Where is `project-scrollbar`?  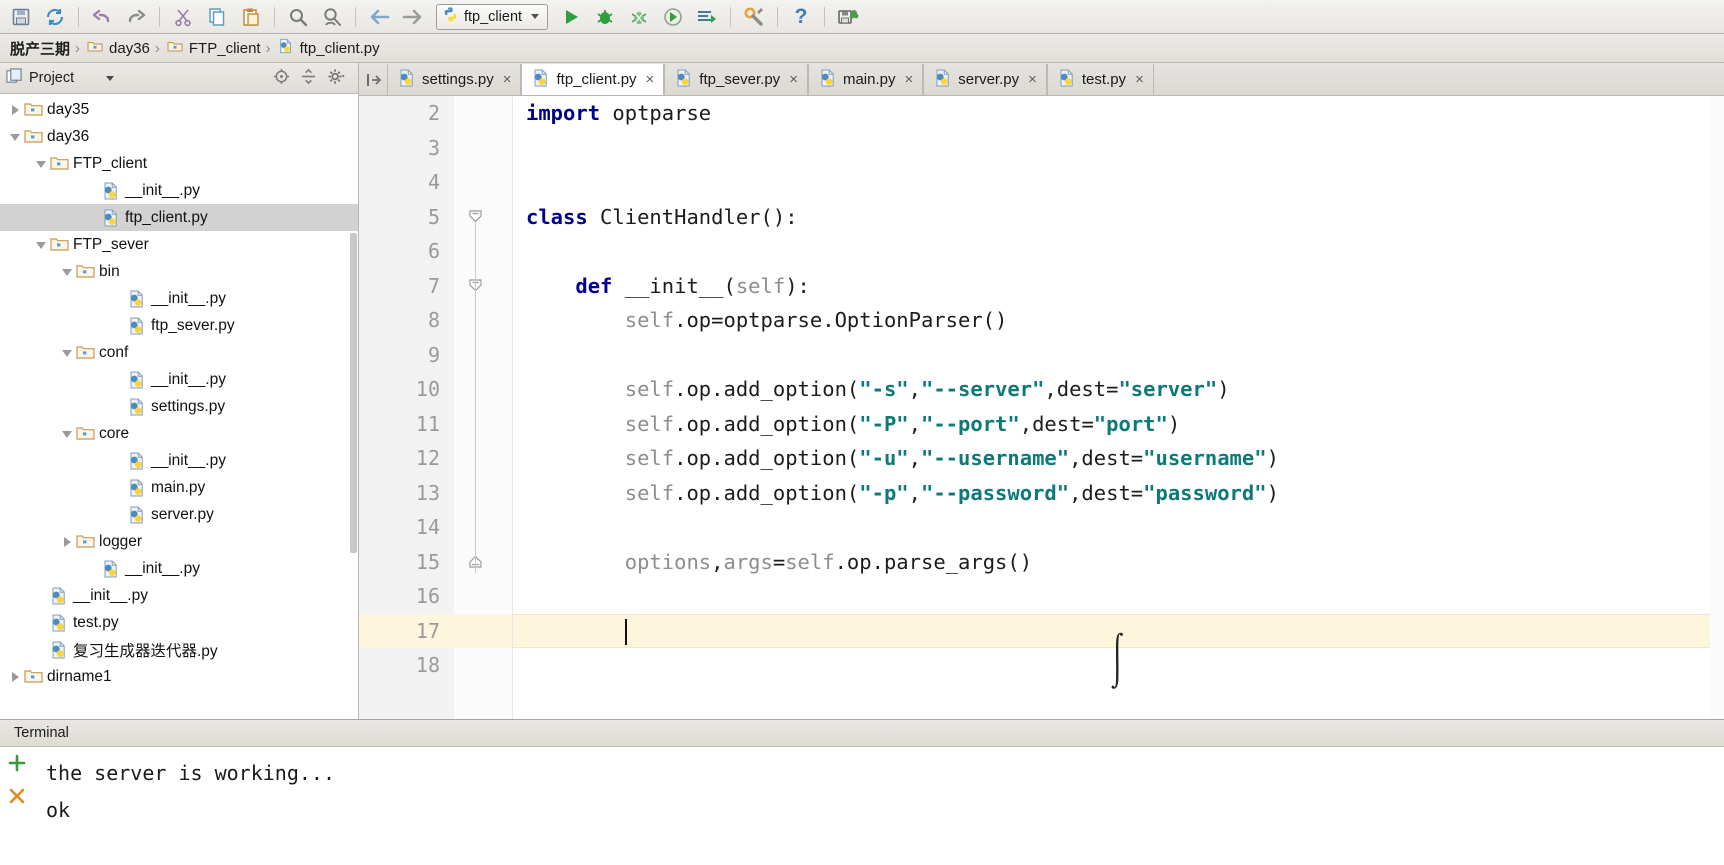 project-scrollbar is located at coordinates (353, 391).